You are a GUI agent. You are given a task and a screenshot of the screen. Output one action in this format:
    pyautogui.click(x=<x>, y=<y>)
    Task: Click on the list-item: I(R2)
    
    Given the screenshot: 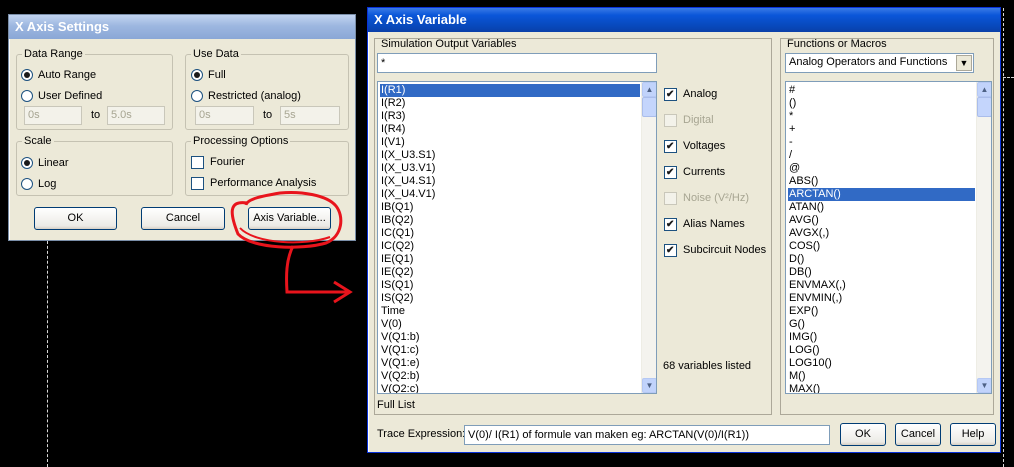 What is the action you would take?
    pyautogui.click(x=510, y=103)
    